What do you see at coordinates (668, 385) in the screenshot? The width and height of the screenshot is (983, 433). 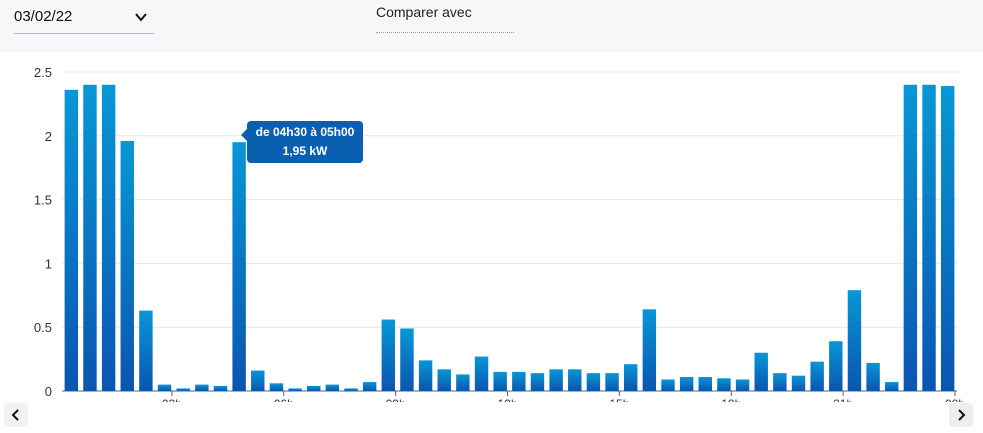 I see `bar-16h00` at bounding box center [668, 385].